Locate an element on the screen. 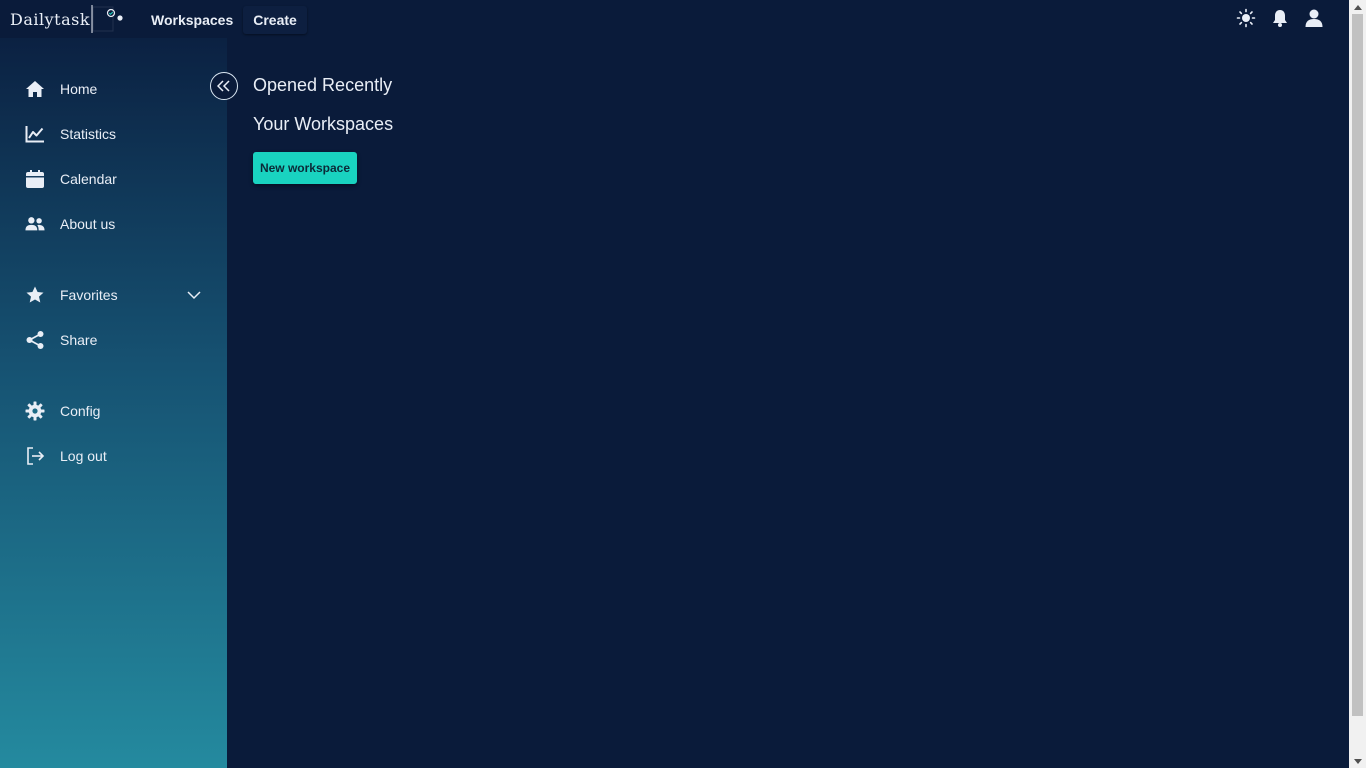 This screenshot has width=1366, height=768. user-icon is located at coordinates (1314, 18).